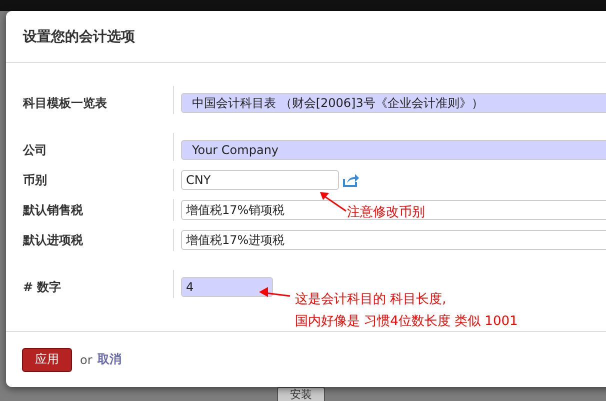 The width and height of the screenshot is (606, 401). I want to click on apply-button: 应用, so click(47, 360).